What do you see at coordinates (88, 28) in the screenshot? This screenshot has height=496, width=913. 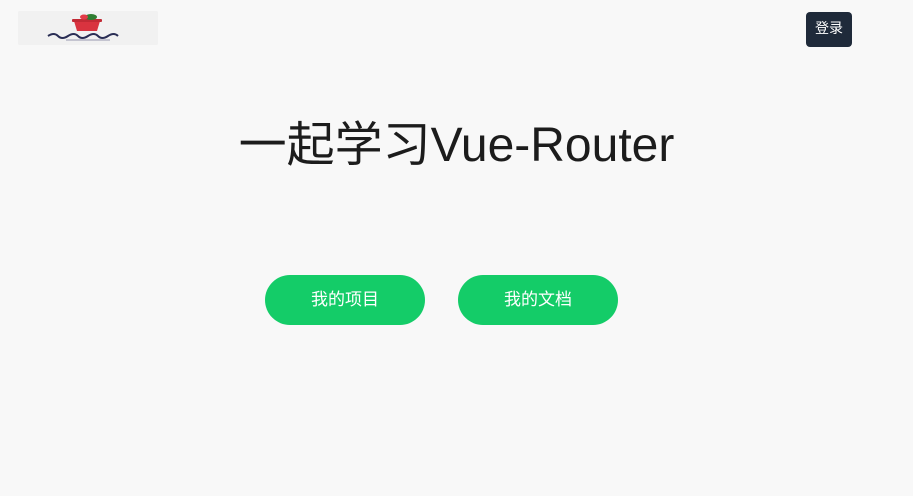 I see `basket-logo-icon` at bounding box center [88, 28].